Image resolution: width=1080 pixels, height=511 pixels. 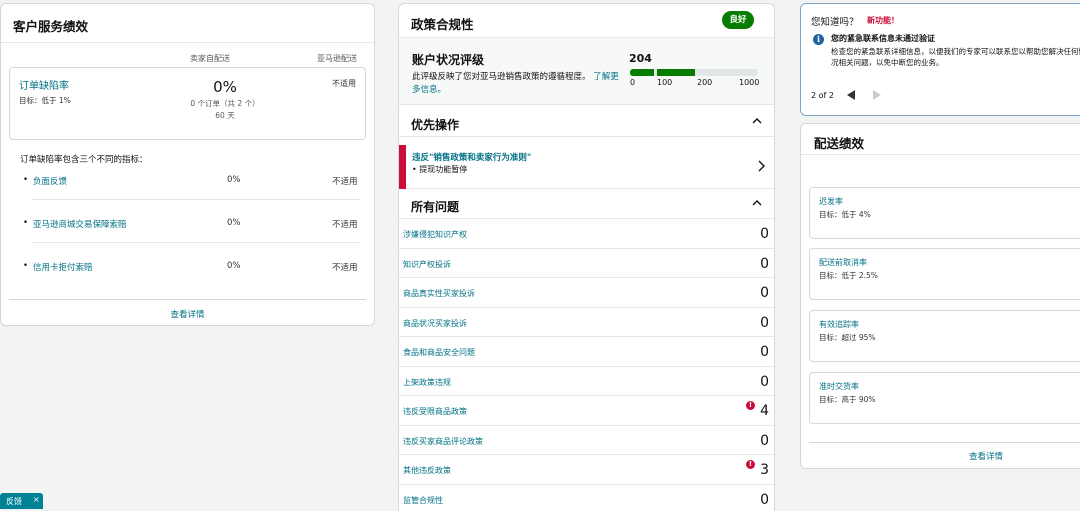 What do you see at coordinates (36, 499) in the screenshot?
I see `close-icon: ×` at bounding box center [36, 499].